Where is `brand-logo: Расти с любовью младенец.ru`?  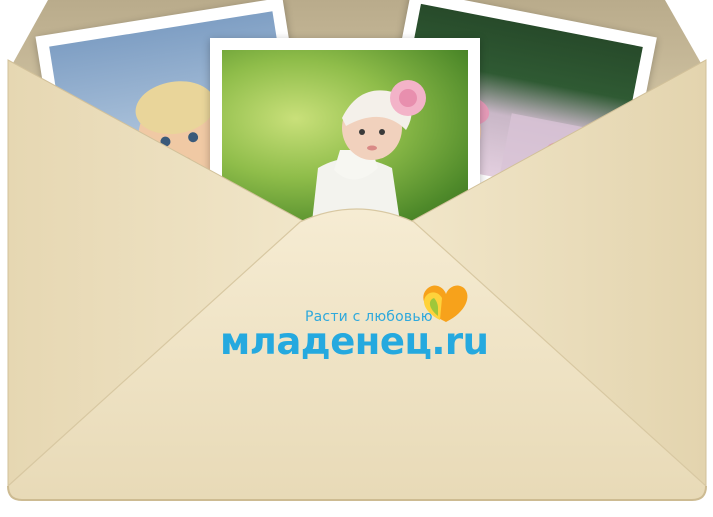 brand-logo: Расти с любовью младенец.ru is located at coordinates (365, 327).